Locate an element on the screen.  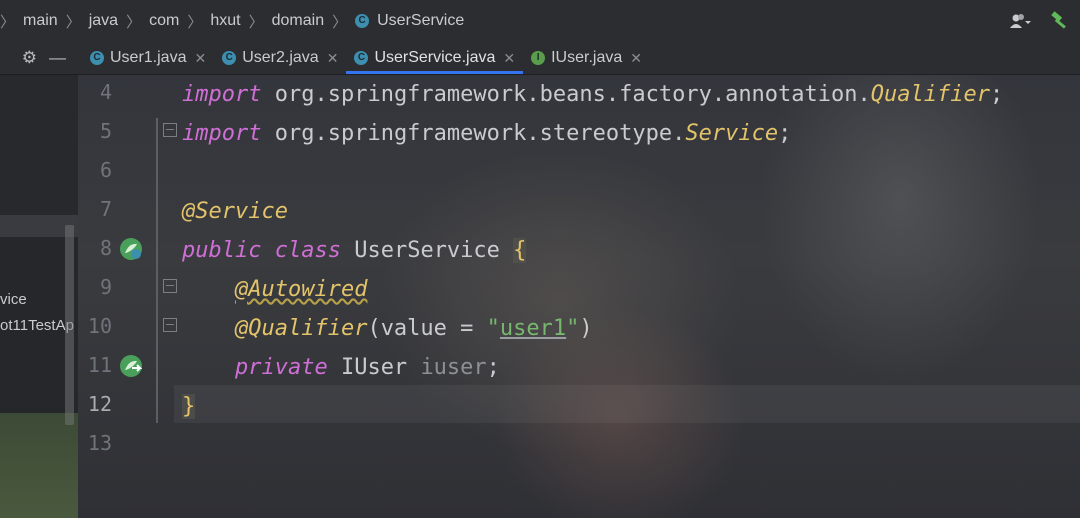
tab-label: UserService.java is located at coordinates (435, 57).